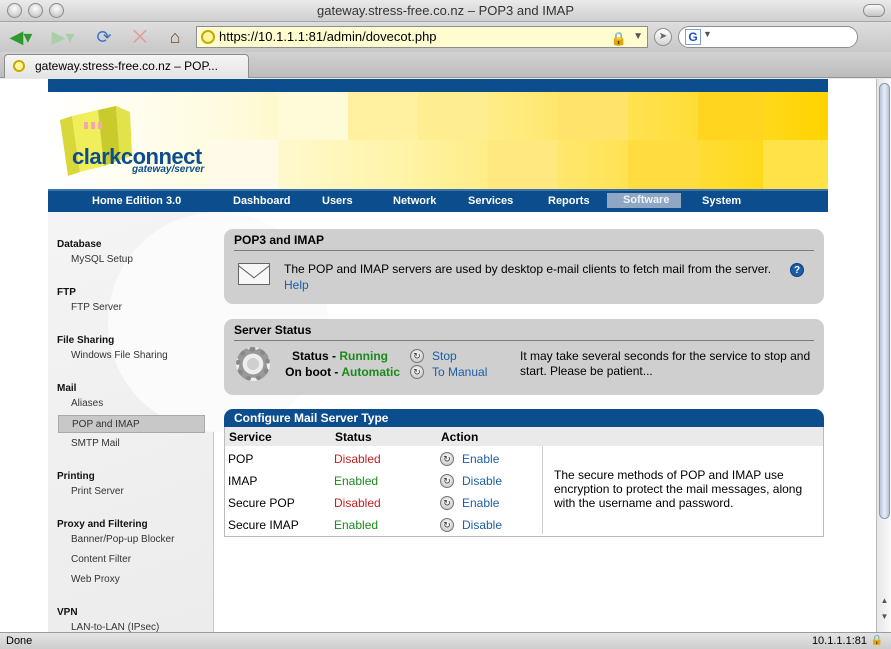 The width and height of the screenshot is (891, 649). Describe the element at coordinates (35, 10) in the screenshot. I see `minimize-window-button` at that location.